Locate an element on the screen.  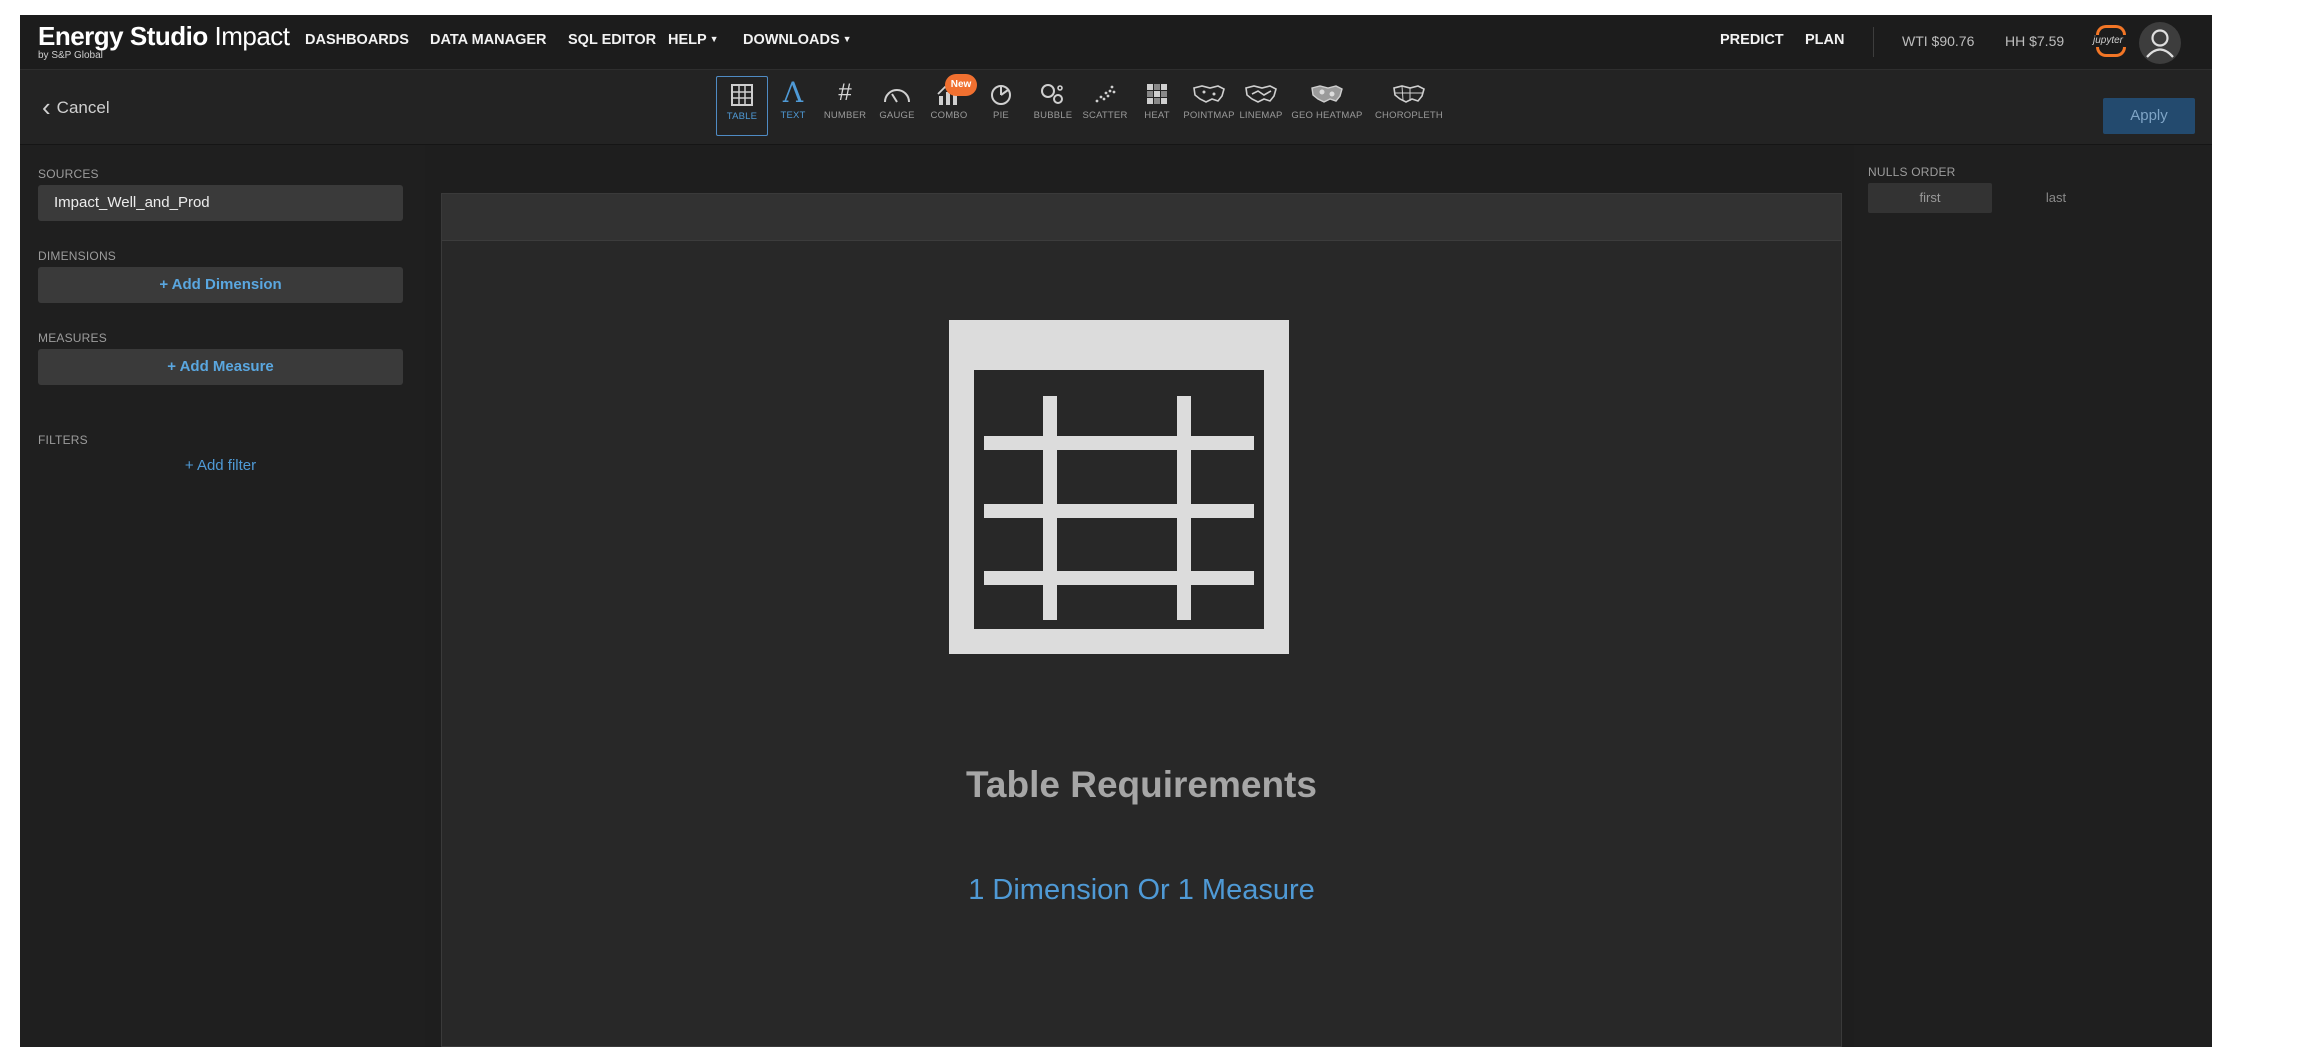
brand-name-light: Impact is located at coordinates (248, 36).